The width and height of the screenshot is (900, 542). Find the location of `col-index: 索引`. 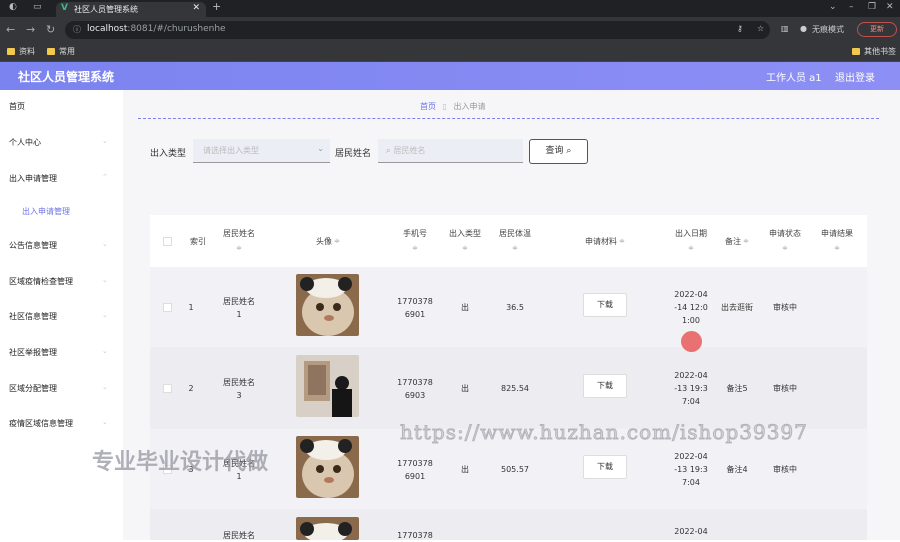

col-index: 索引 is located at coordinates (198, 241).